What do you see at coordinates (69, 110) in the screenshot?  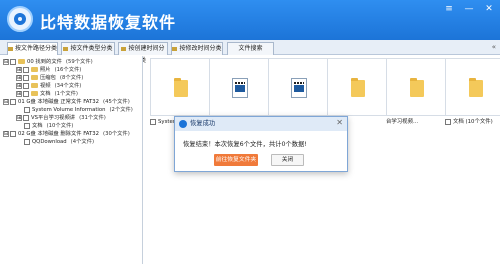 I see `tree-item-label: System Volume Information` at bounding box center [69, 110].